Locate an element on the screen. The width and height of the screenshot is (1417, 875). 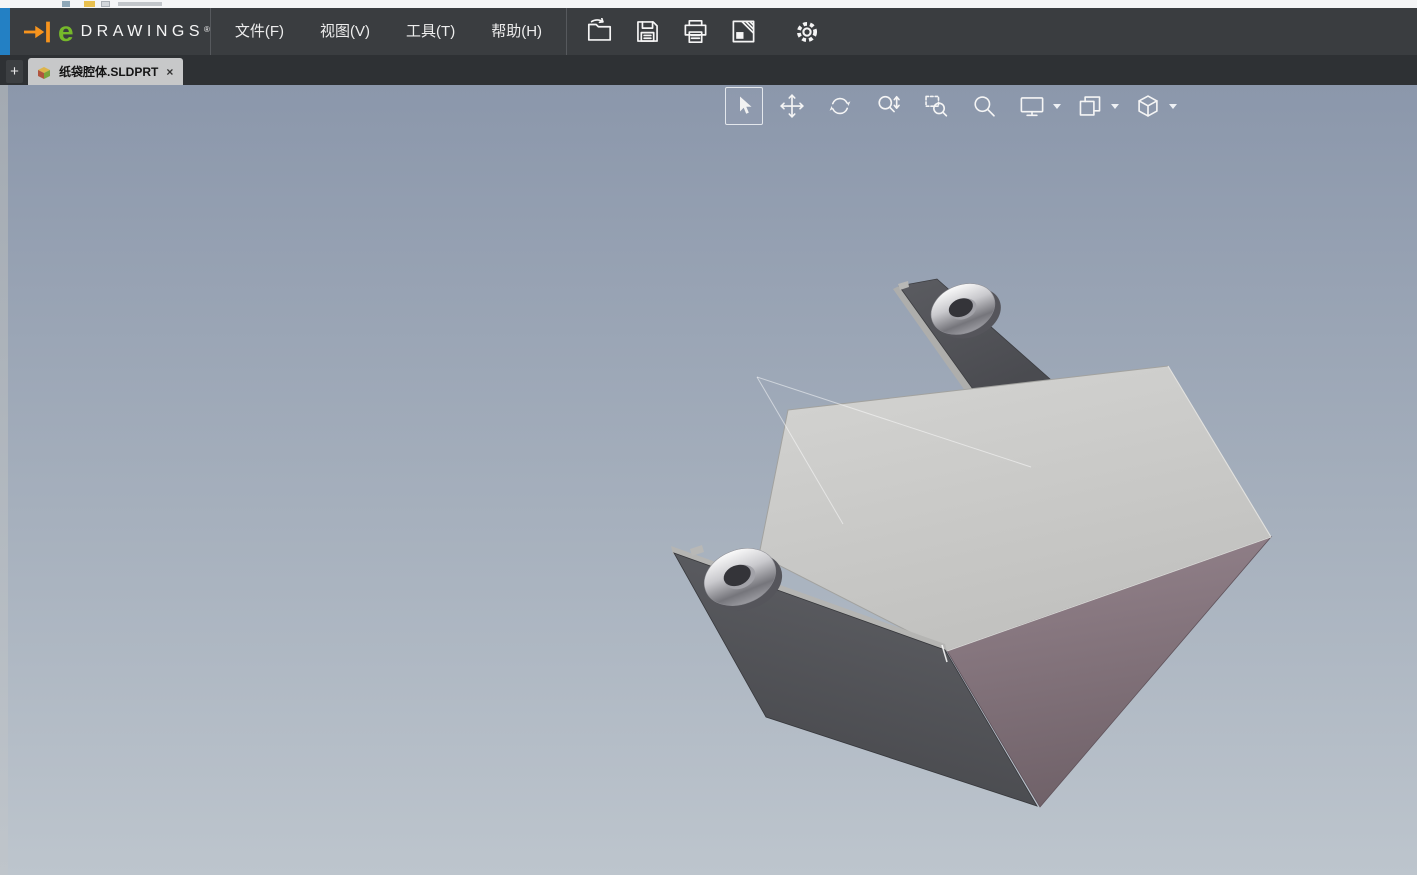
open-file-icon is located at coordinates (599, 29).